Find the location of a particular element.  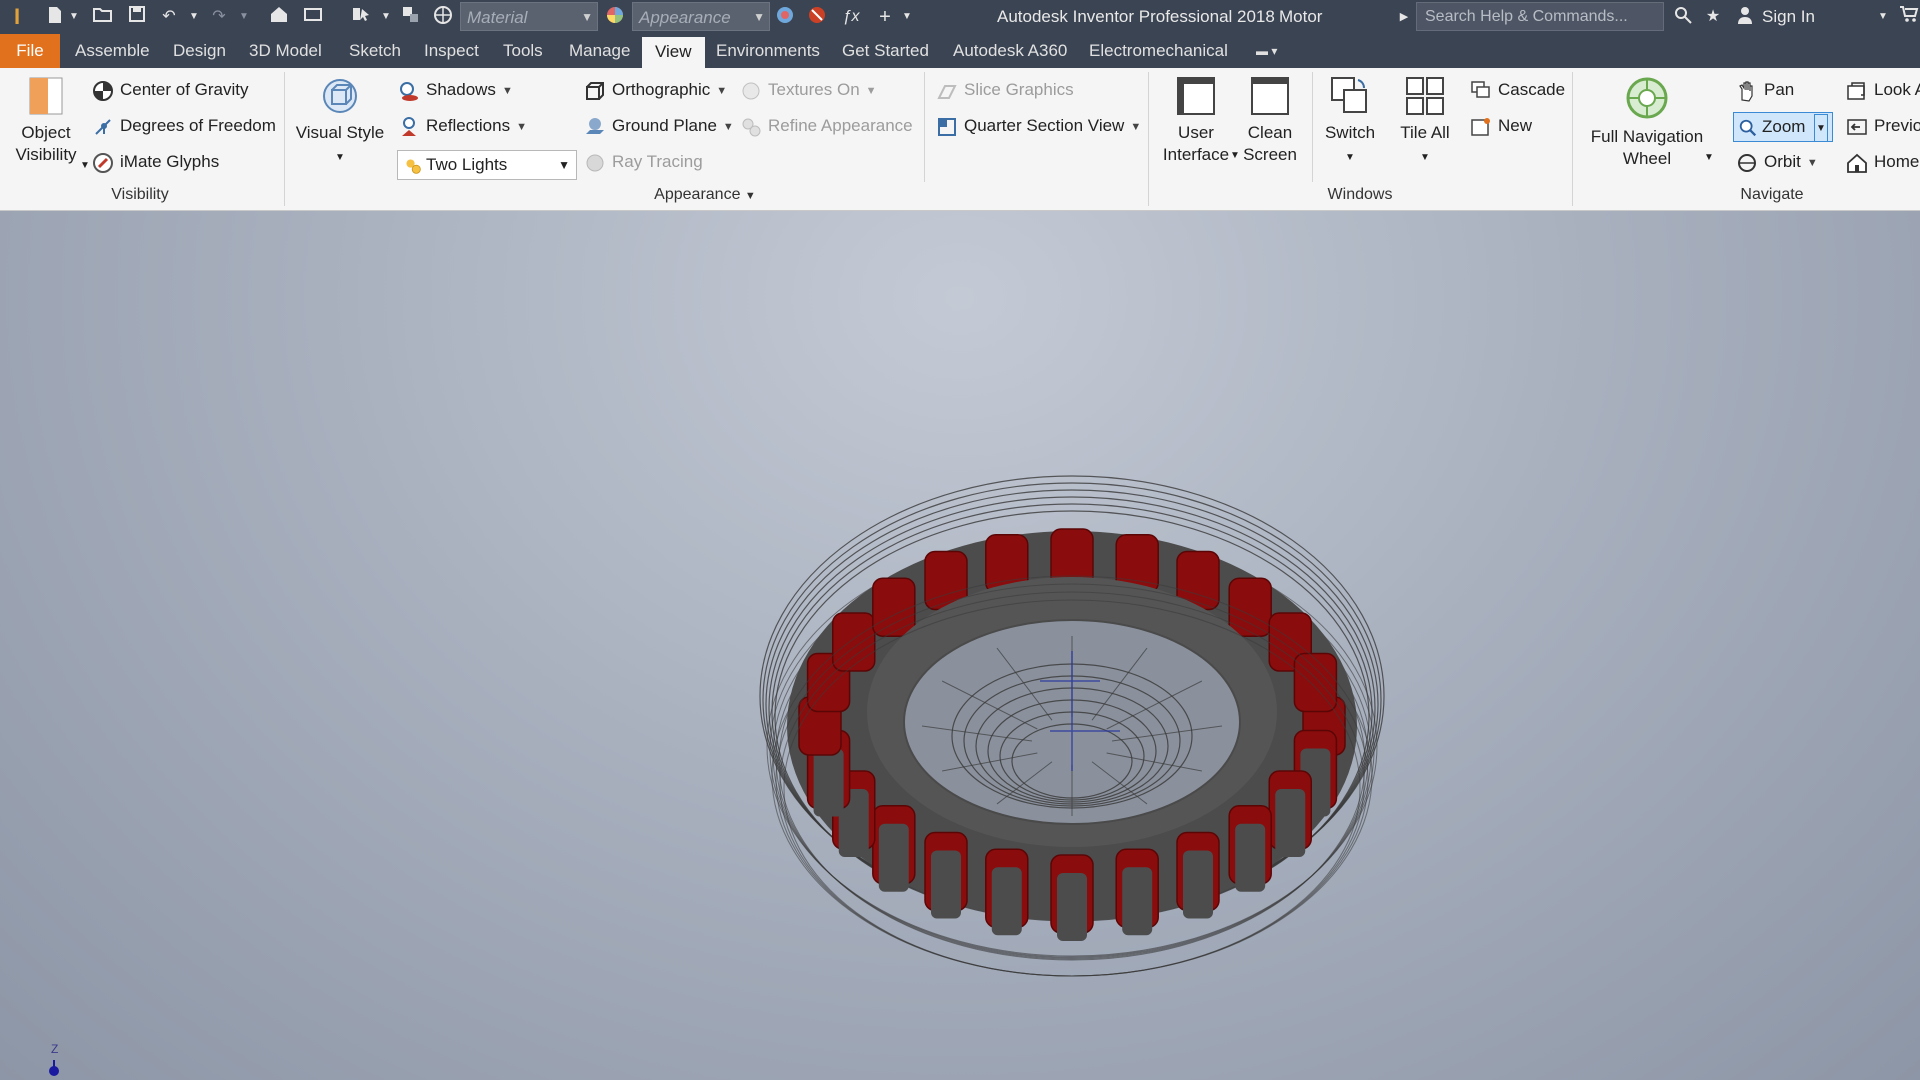

look-at-label: Look A is located at coordinates (1897, 89).